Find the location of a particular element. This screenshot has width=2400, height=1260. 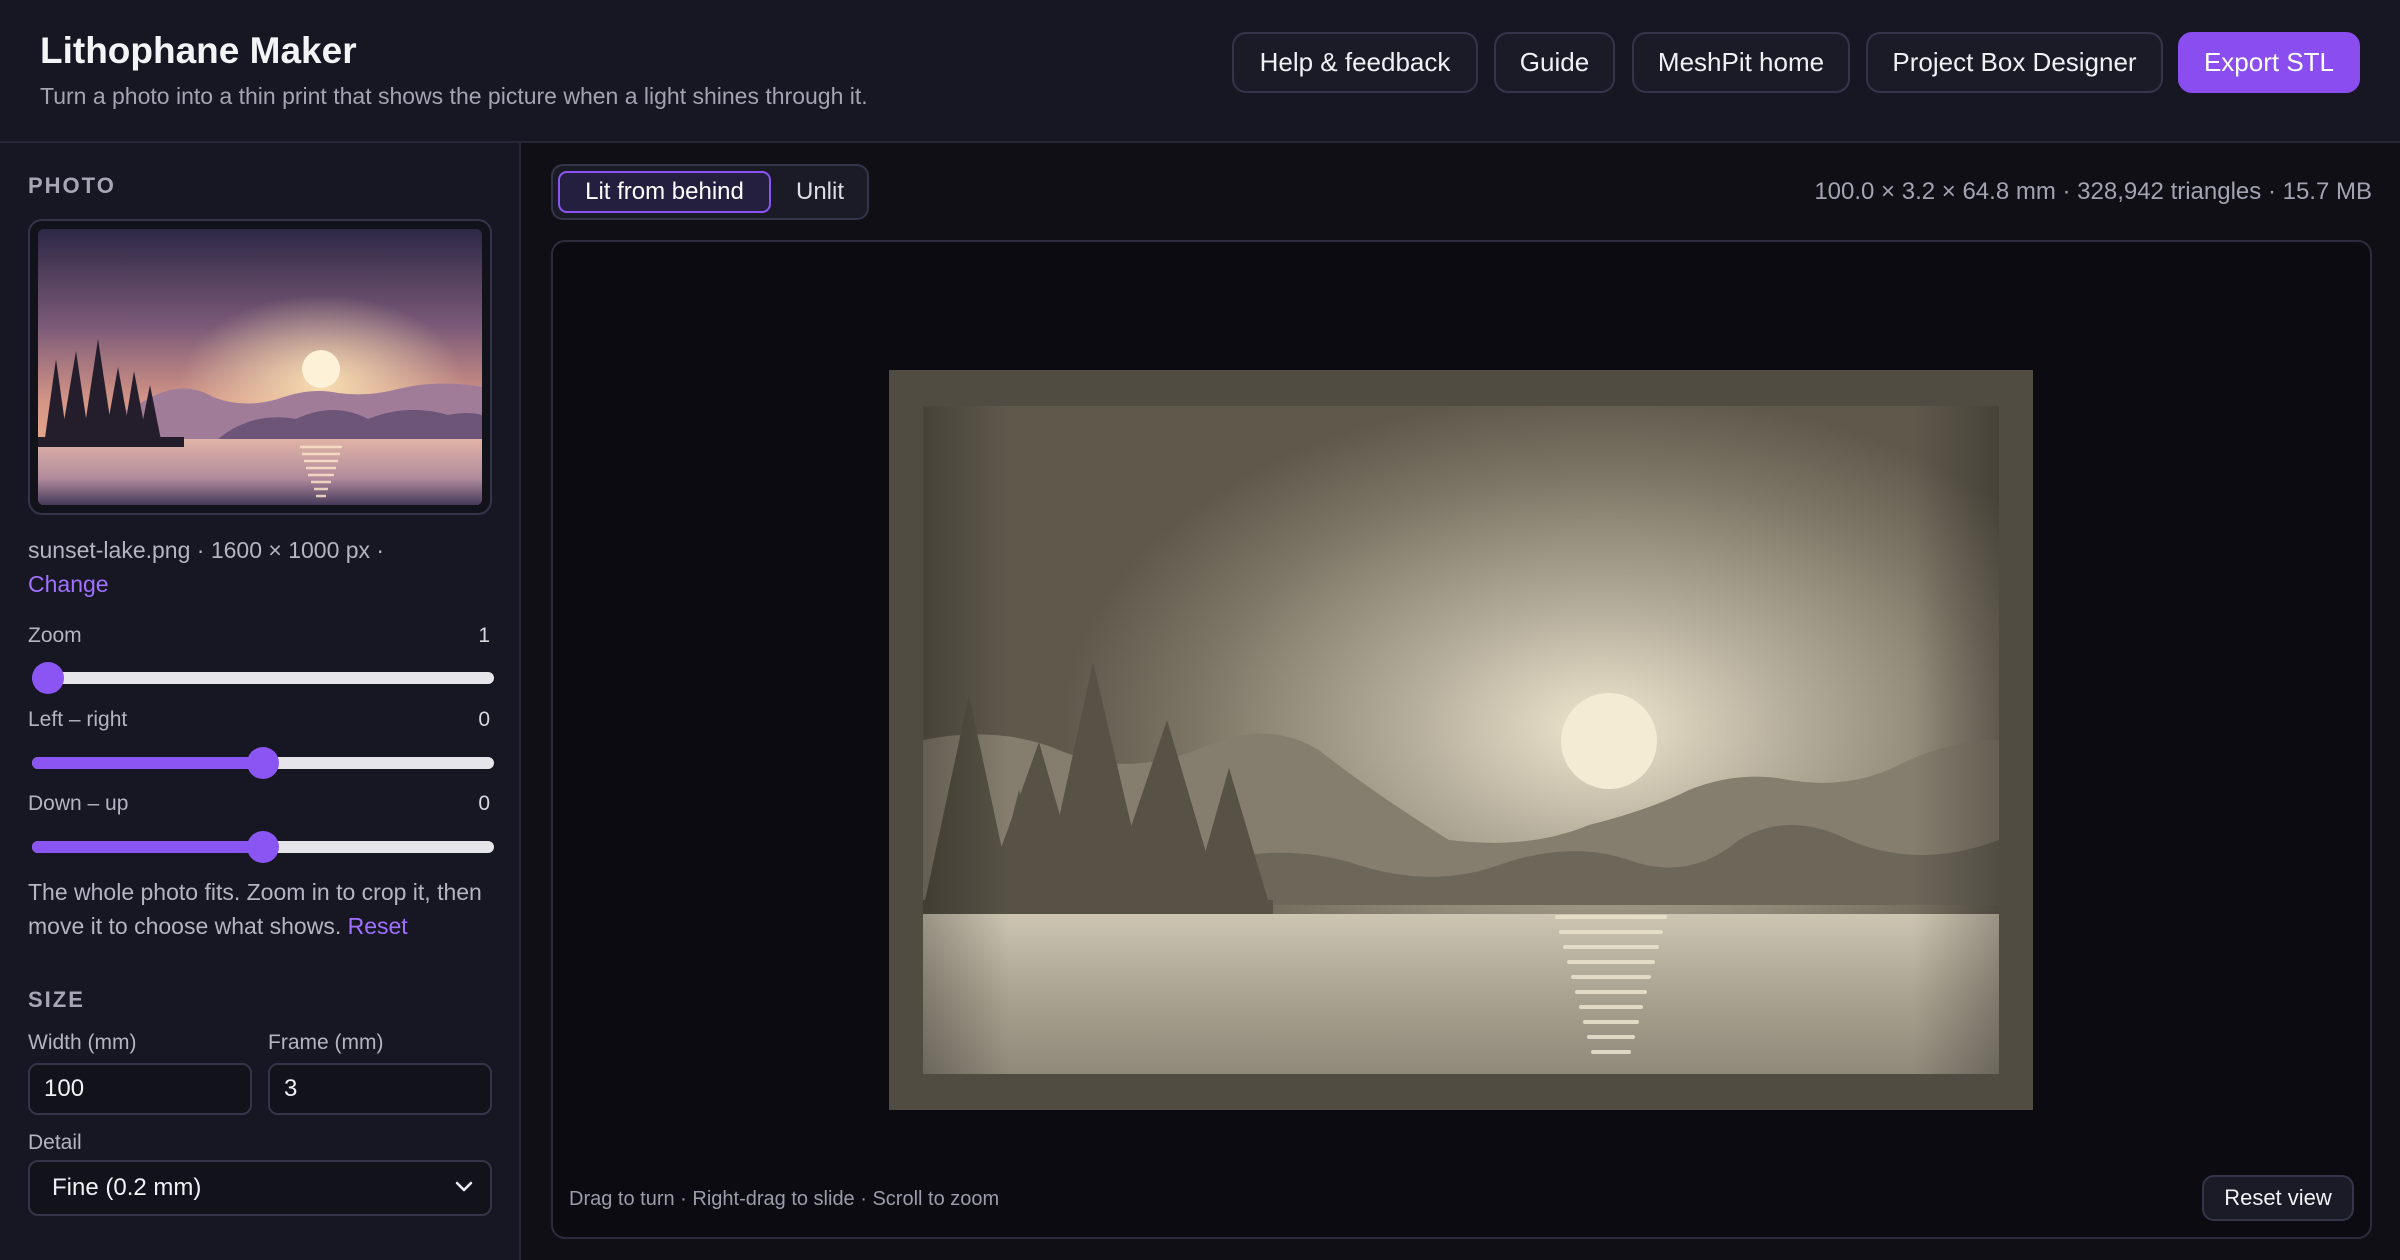

lighting-mode-toggle: Lit from behind Unlit is located at coordinates (710, 192).